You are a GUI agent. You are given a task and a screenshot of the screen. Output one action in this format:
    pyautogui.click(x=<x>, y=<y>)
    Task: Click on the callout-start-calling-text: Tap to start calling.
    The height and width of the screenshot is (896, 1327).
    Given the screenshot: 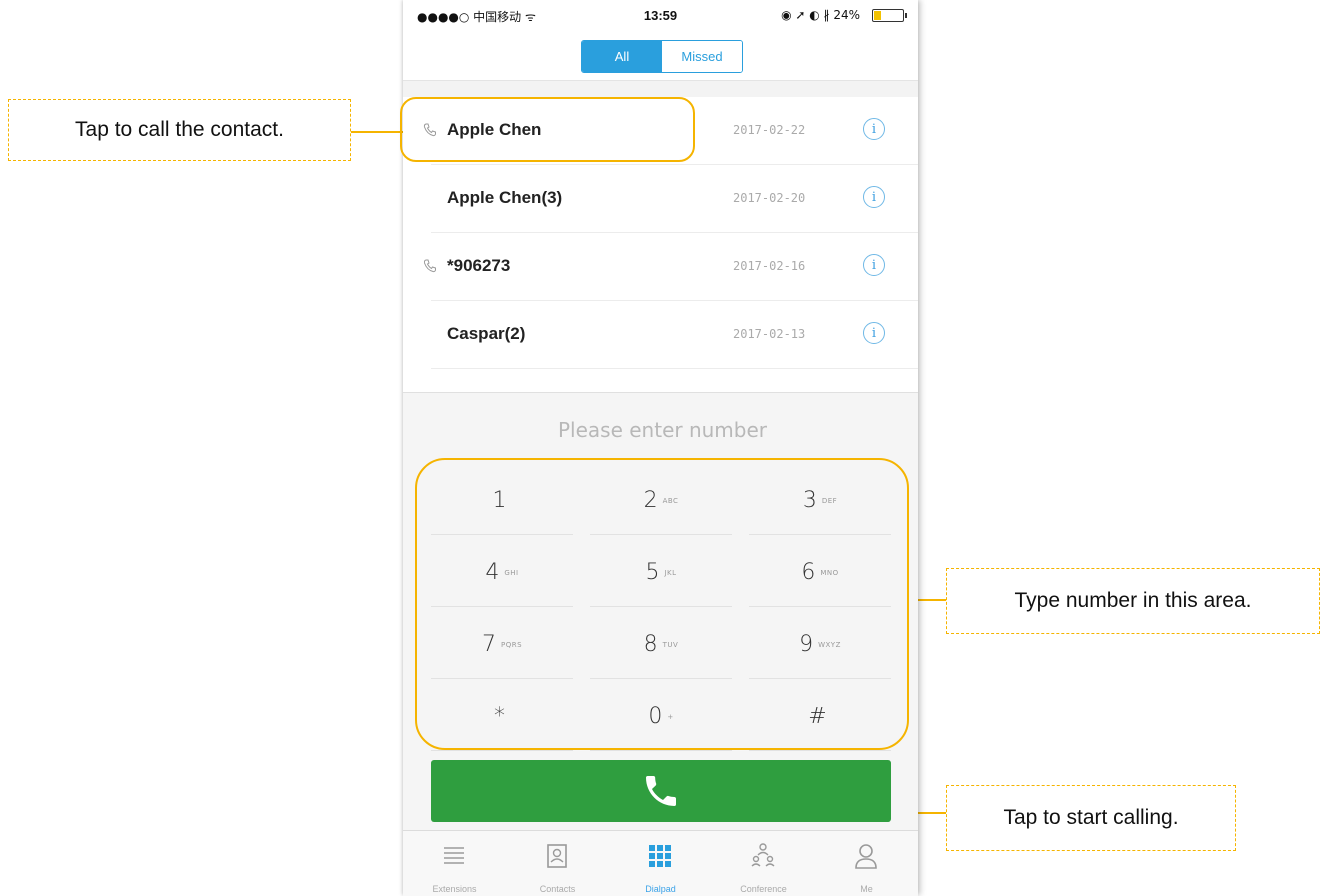 What is the action you would take?
    pyautogui.click(x=1091, y=817)
    